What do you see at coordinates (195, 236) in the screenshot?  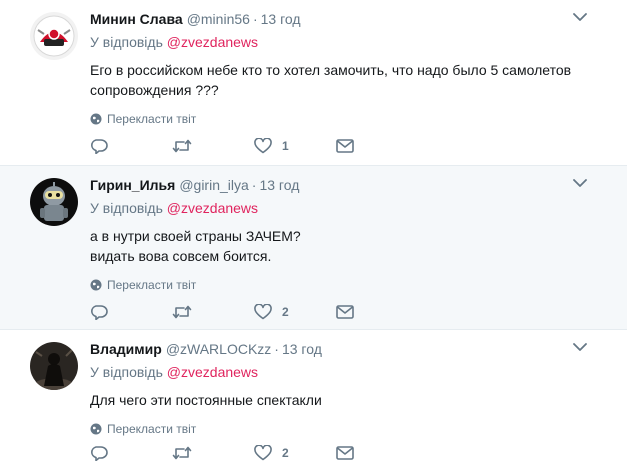 I see `tweet-text-line: а в нутри своей страны ЗАЧЕМ?` at bounding box center [195, 236].